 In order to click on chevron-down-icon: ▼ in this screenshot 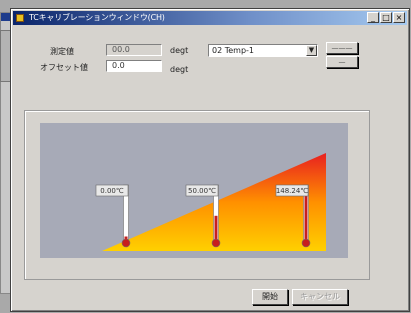, I will do `click(311, 50)`.